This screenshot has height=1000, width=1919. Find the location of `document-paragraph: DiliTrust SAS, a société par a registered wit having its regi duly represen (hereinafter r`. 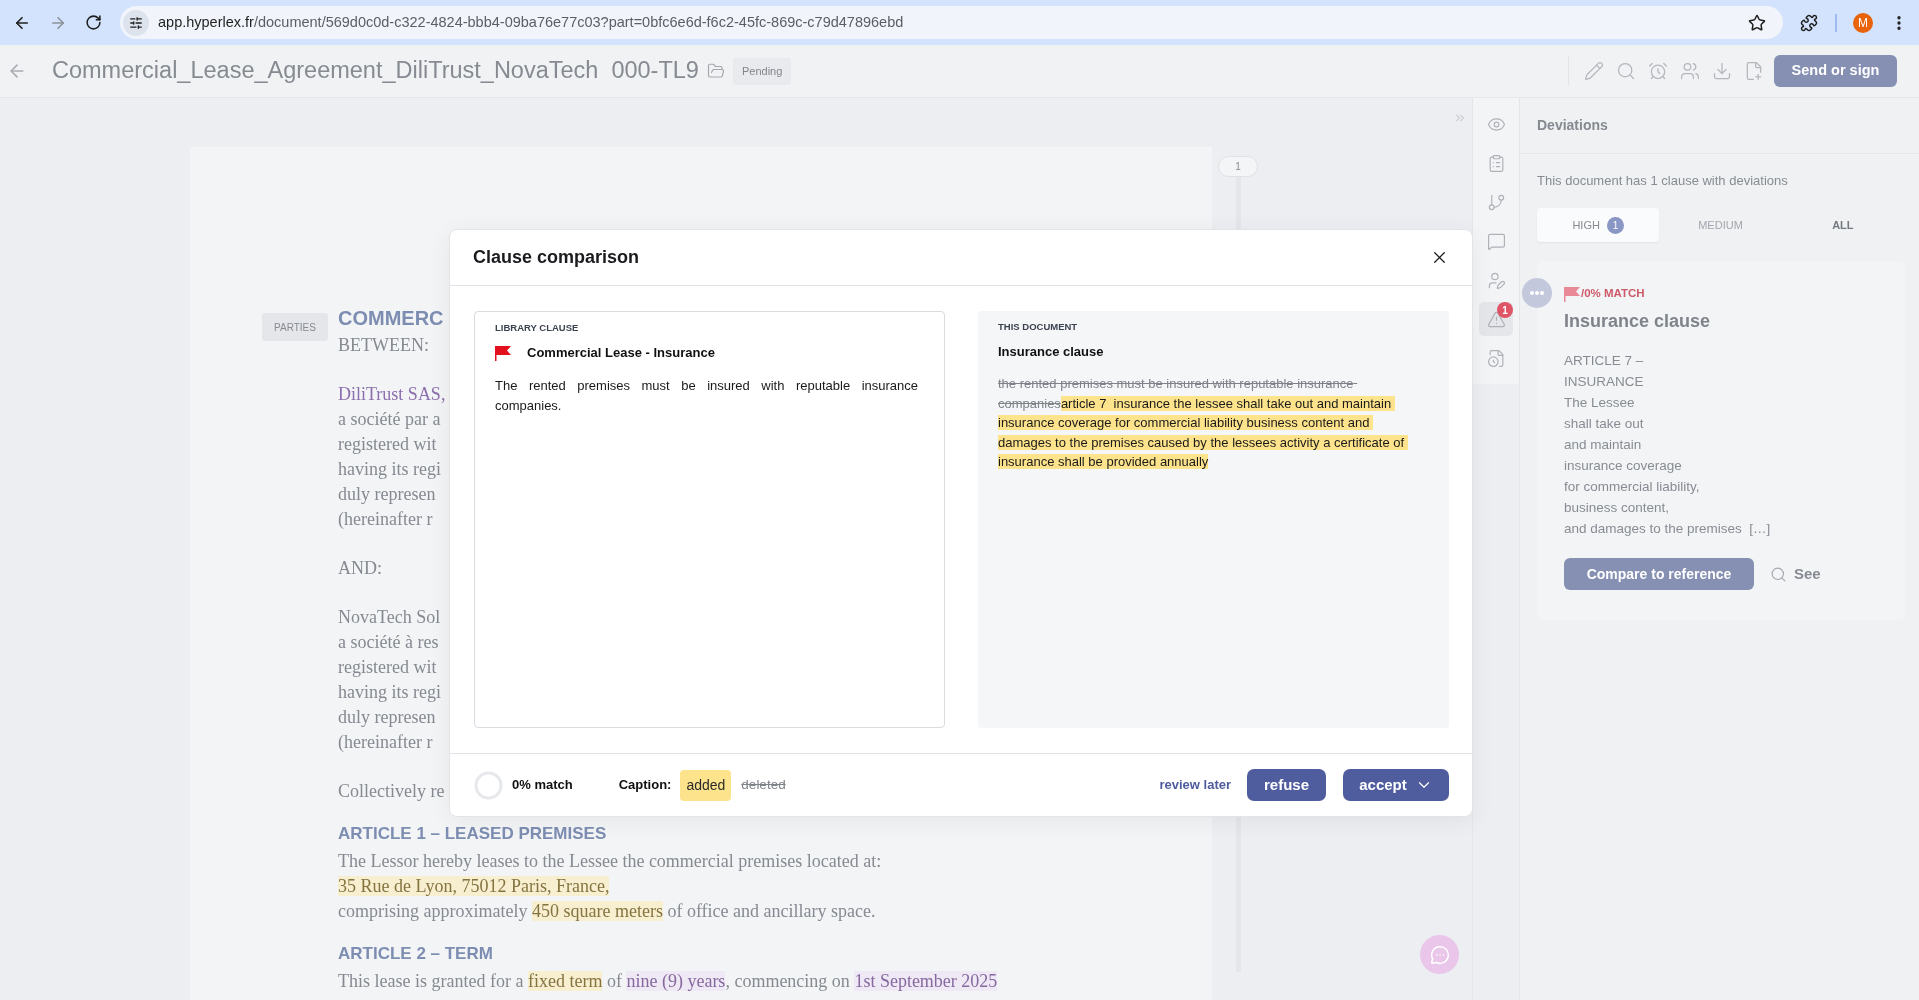

document-paragraph: DiliTrust SAS, a société par a registered wit having its regi duly represen (hereinafter r is located at coordinates (392, 457).